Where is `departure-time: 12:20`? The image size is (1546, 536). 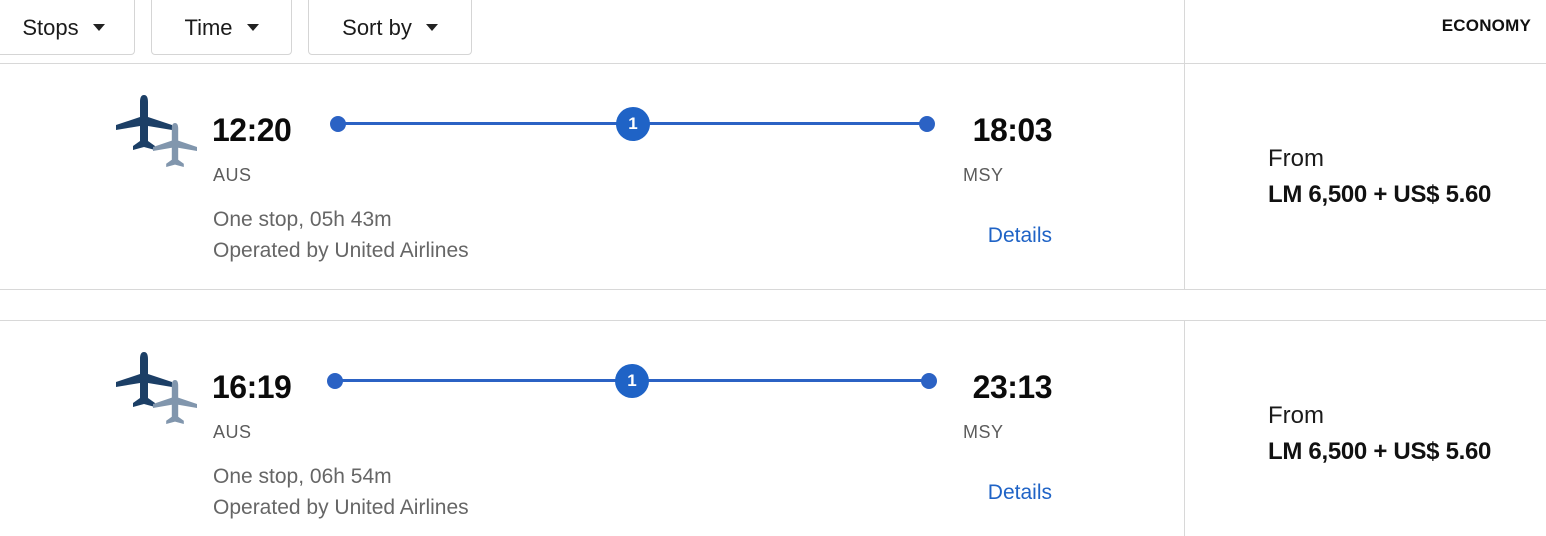
departure-time: 12:20 is located at coordinates (252, 130).